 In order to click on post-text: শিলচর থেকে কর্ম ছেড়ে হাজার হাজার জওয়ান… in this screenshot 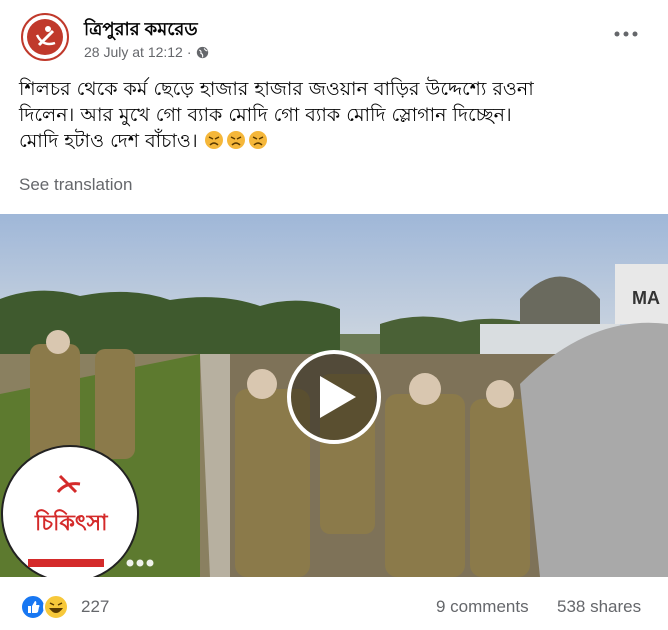, I will do `click(334, 115)`.